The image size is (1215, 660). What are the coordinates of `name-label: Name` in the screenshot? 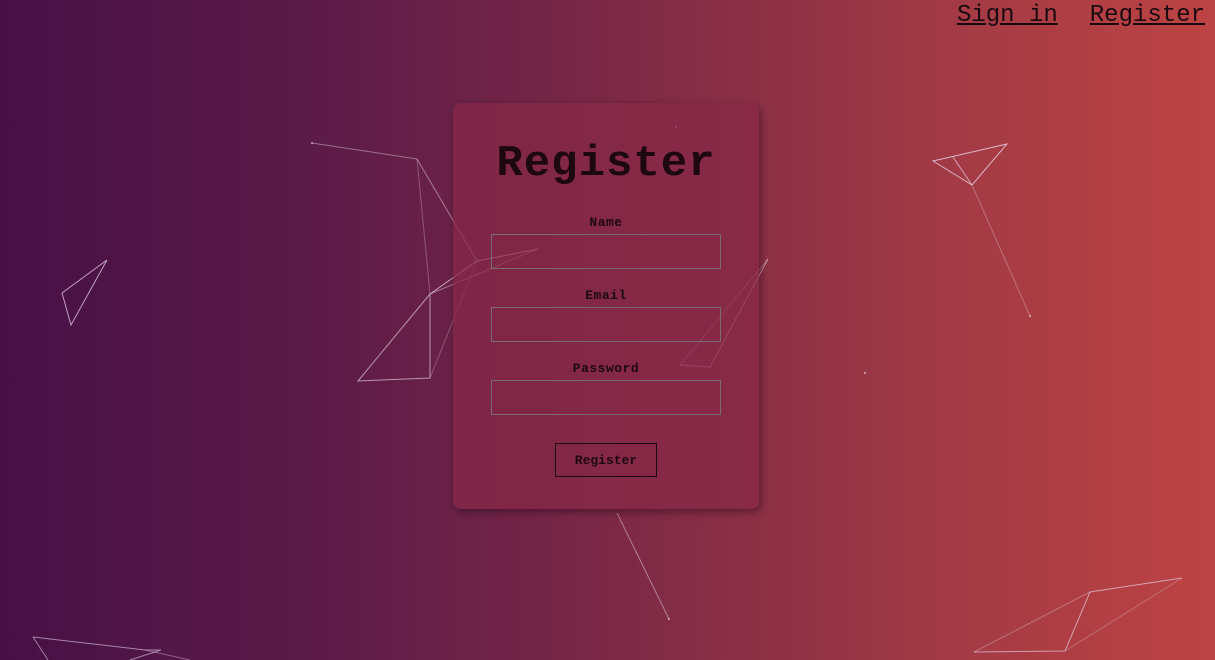 It's located at (606, 222).